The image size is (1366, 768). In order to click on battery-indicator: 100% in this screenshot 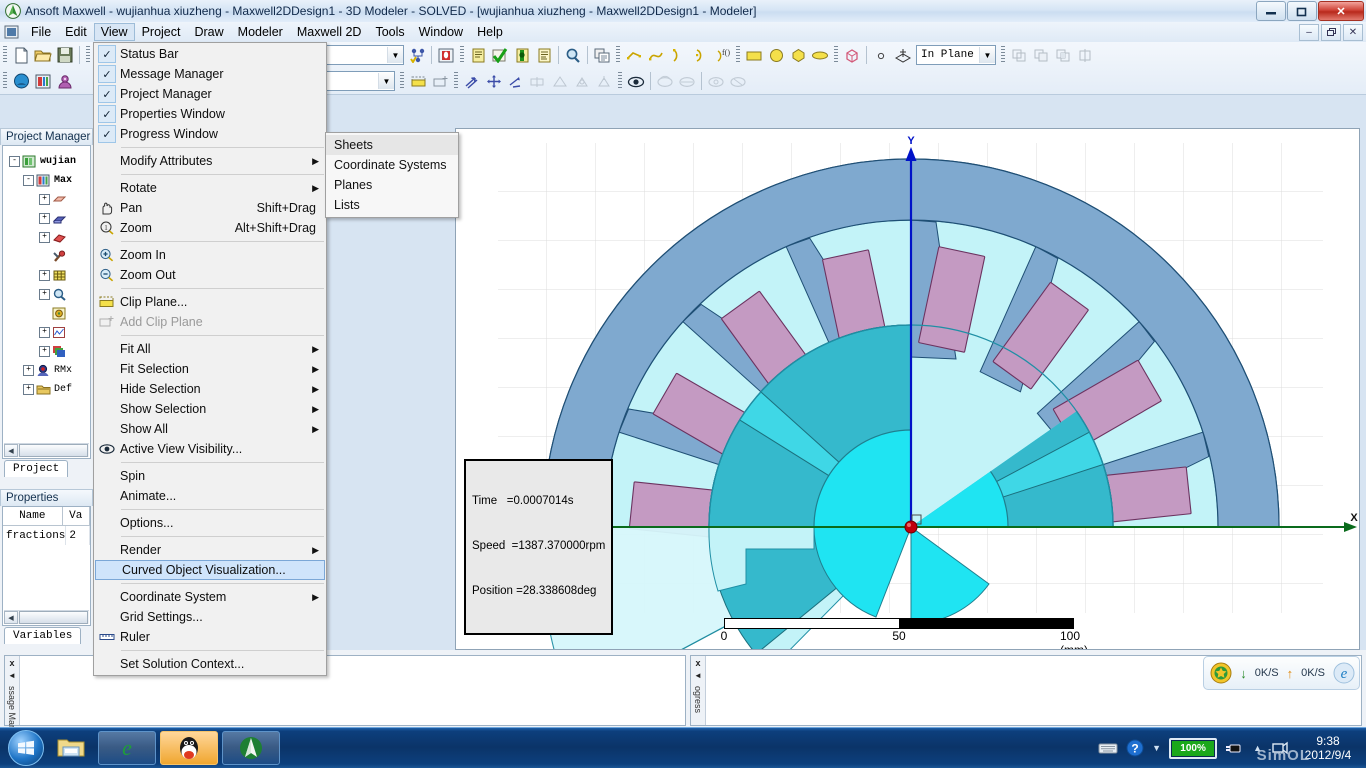, I will do `click(1193, 748)`.